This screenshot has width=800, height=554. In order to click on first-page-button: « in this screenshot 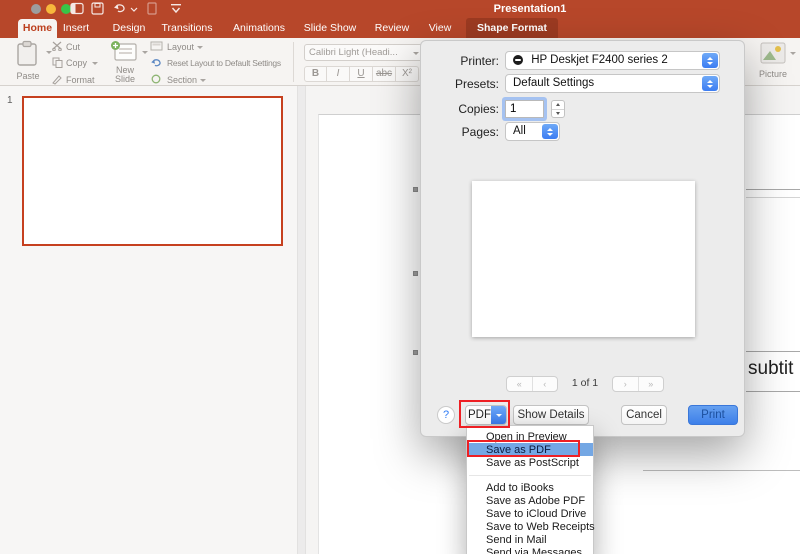, I will do `click(519, 384)`.